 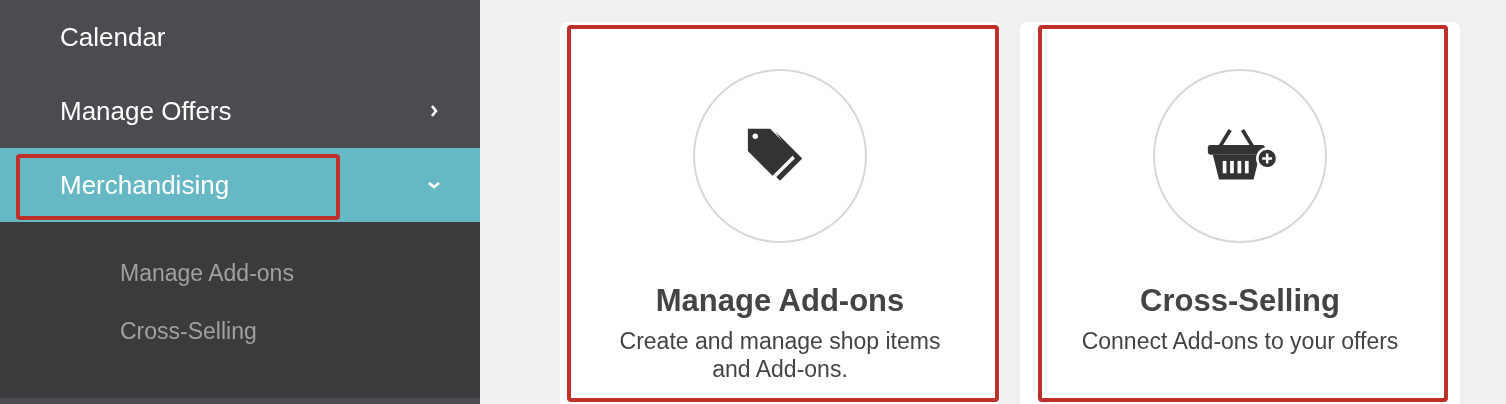 I want to click on submenu-item: Cross-Selling, so click(x=188, y=343).